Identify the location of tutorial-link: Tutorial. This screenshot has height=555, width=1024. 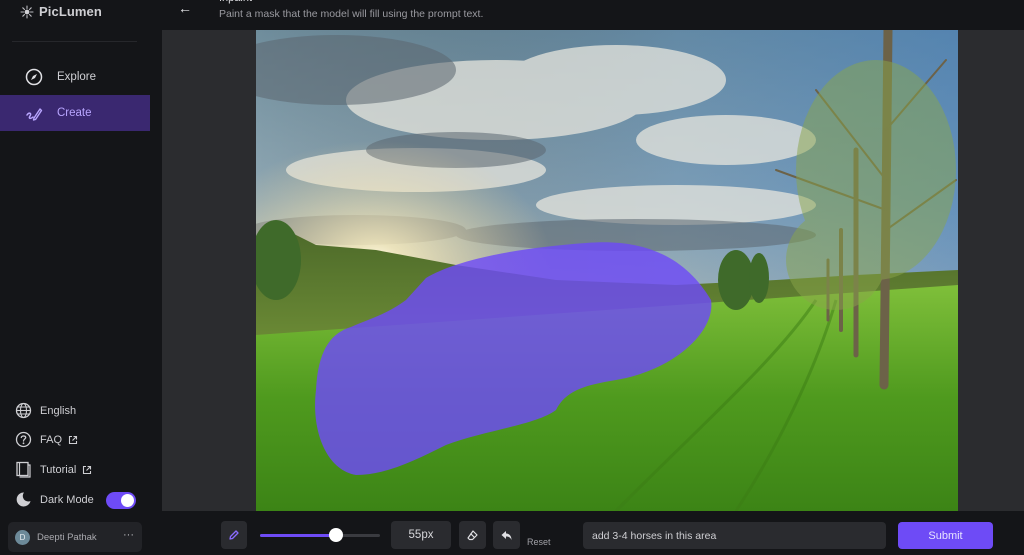
(53, 469).